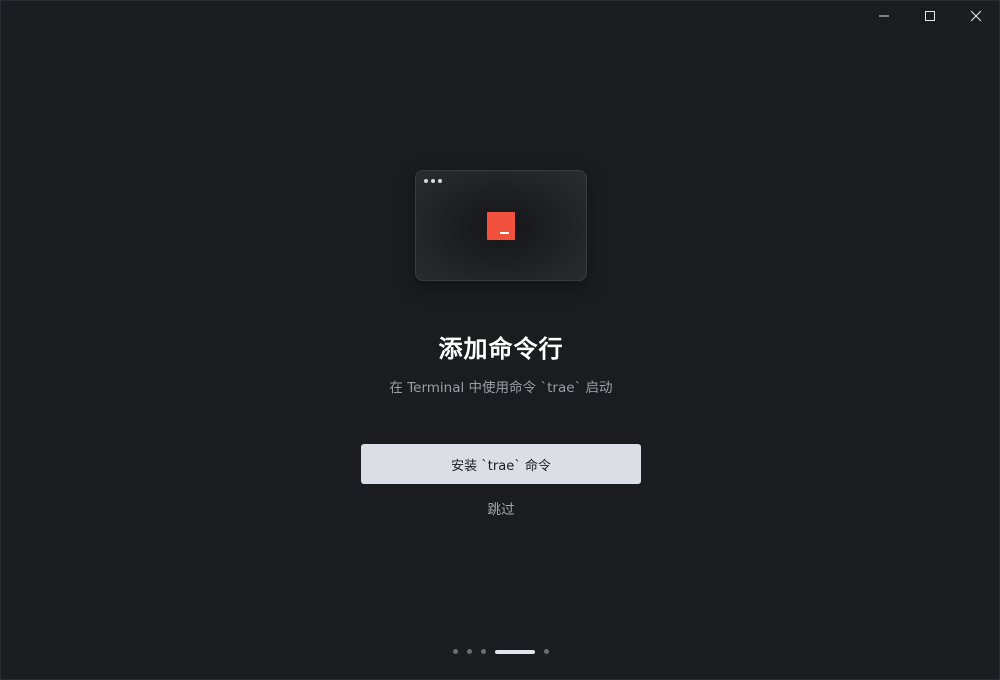  I want to click on close-button, so click(976, 16).